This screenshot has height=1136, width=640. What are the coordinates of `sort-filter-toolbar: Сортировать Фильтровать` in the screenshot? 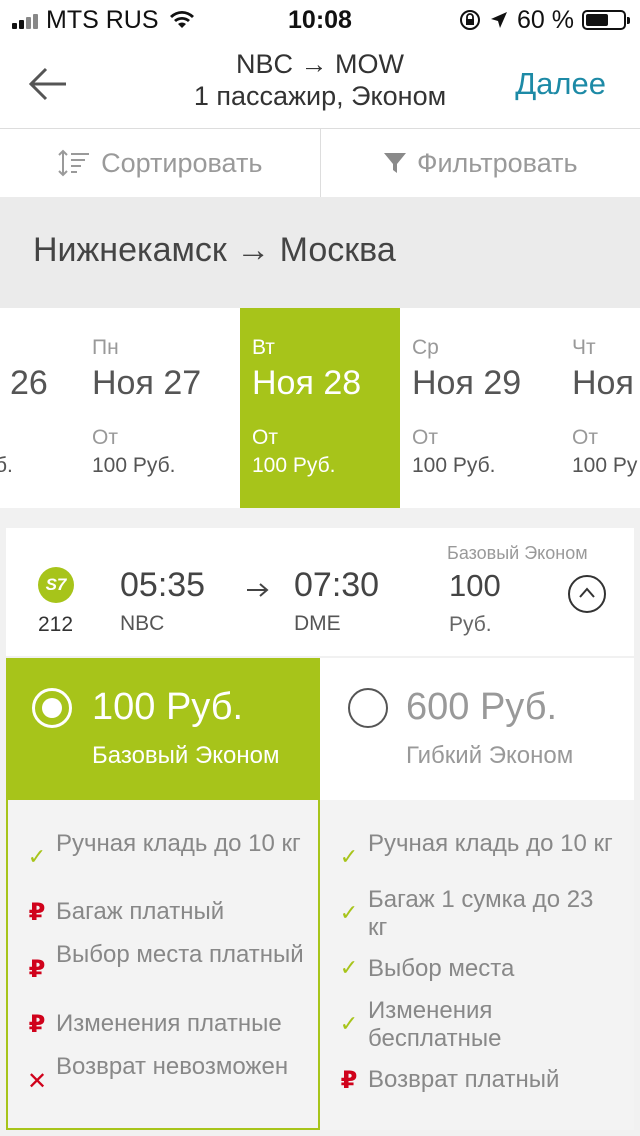 It's located at (320, 163).